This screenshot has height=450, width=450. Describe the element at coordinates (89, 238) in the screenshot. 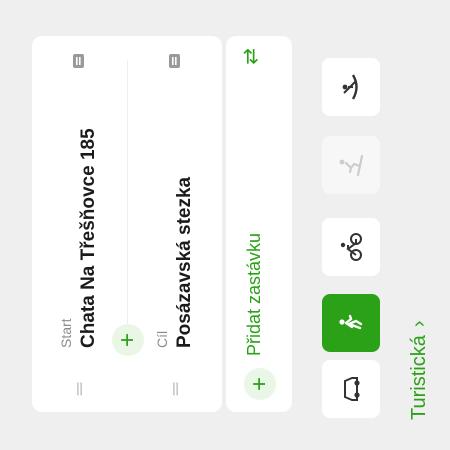

I see `start-value: Chata Na Třešňovce 185` at that location.